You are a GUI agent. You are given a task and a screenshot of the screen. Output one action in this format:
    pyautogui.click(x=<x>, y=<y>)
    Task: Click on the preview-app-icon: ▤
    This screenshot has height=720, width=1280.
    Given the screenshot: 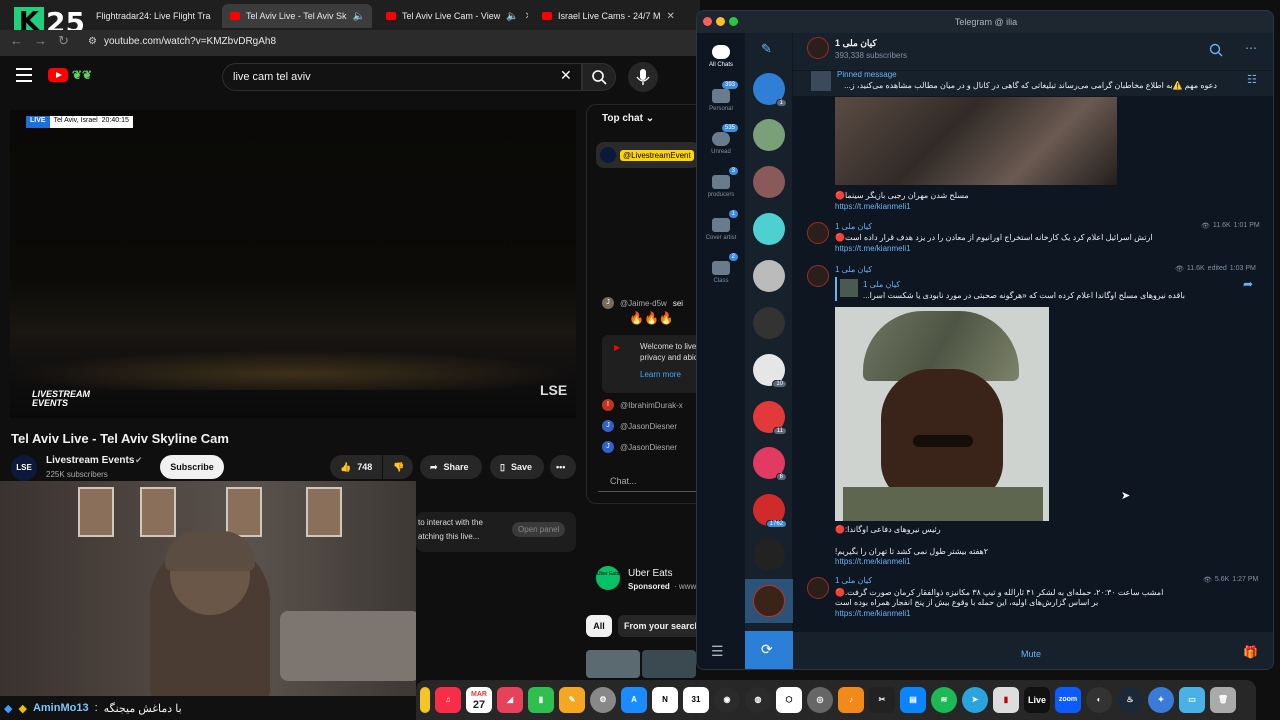 What is the action you would take?
    pyautogui.click(x=913, y=700)
    